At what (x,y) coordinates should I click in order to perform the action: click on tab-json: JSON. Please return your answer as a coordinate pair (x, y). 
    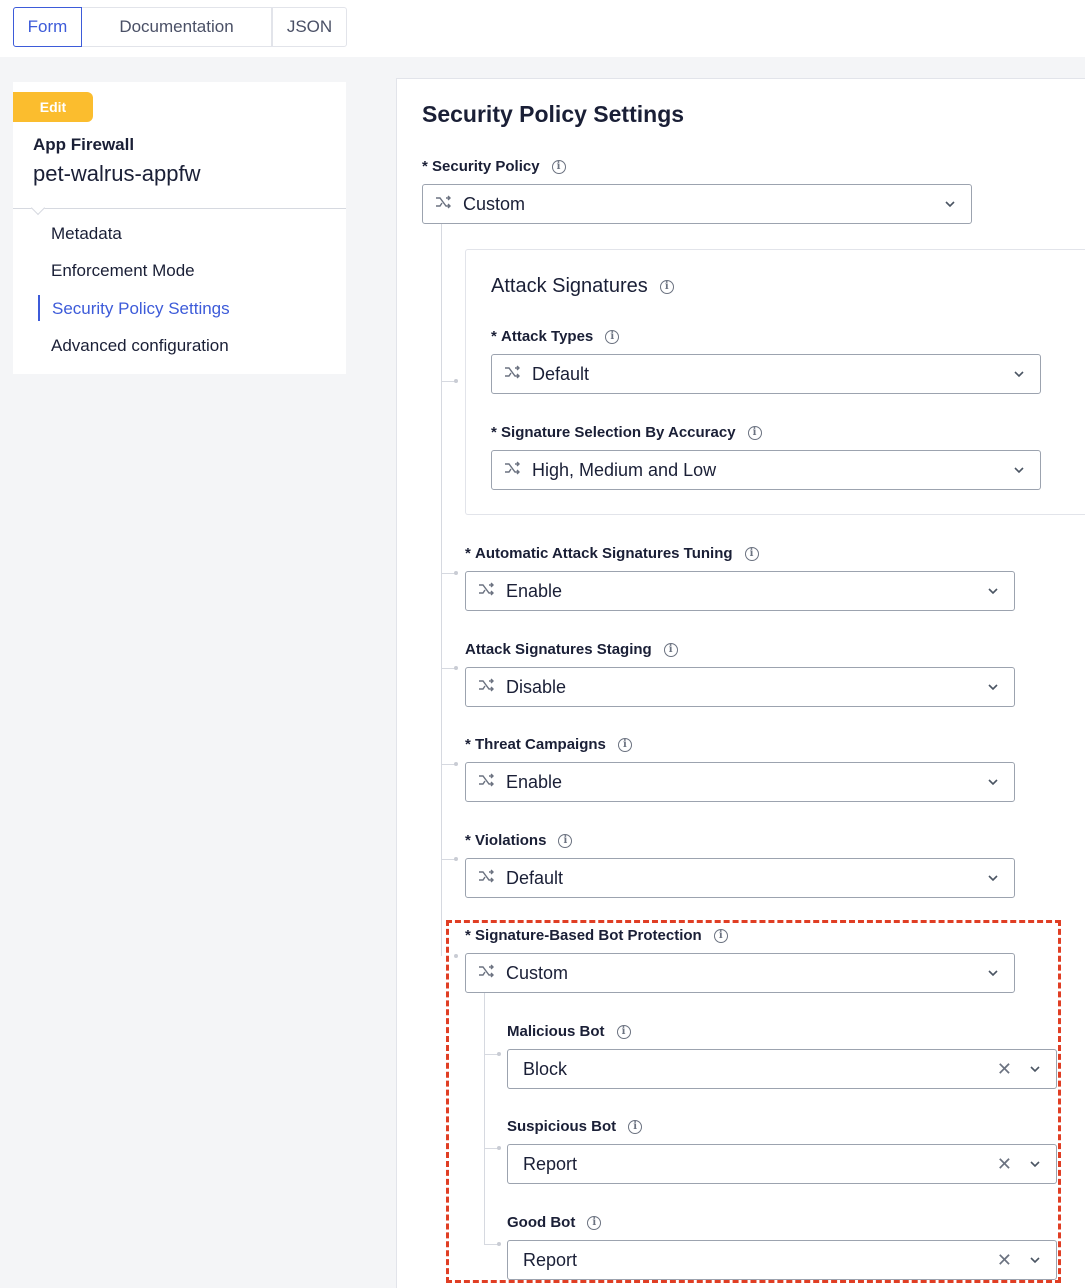
    Looking at the image, I should click on (309, 27).